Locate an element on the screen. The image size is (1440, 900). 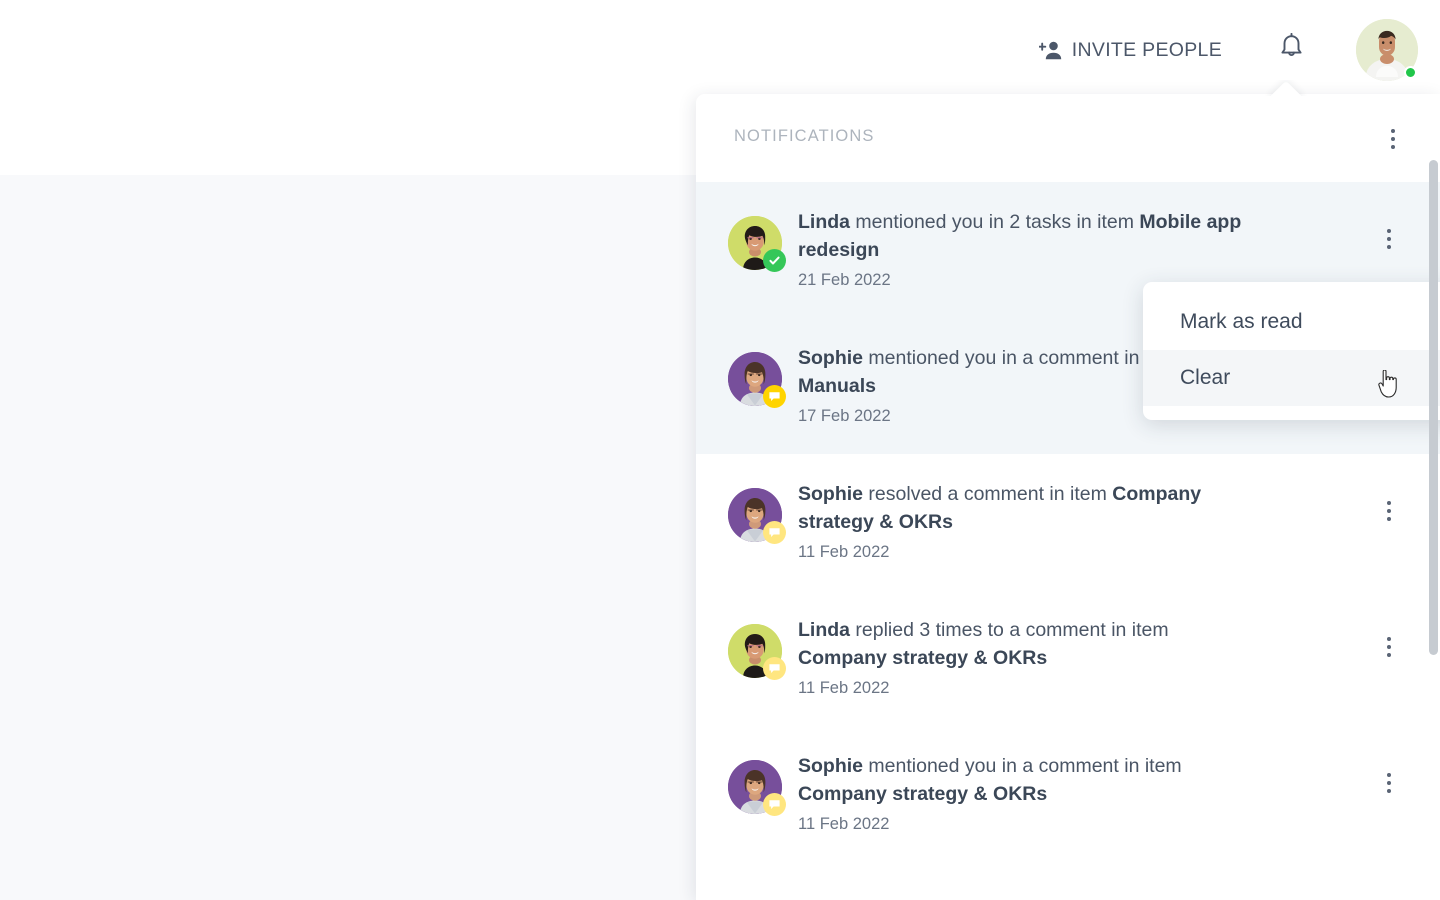
notification-target: Manuals is located at coordinates (837, 386).